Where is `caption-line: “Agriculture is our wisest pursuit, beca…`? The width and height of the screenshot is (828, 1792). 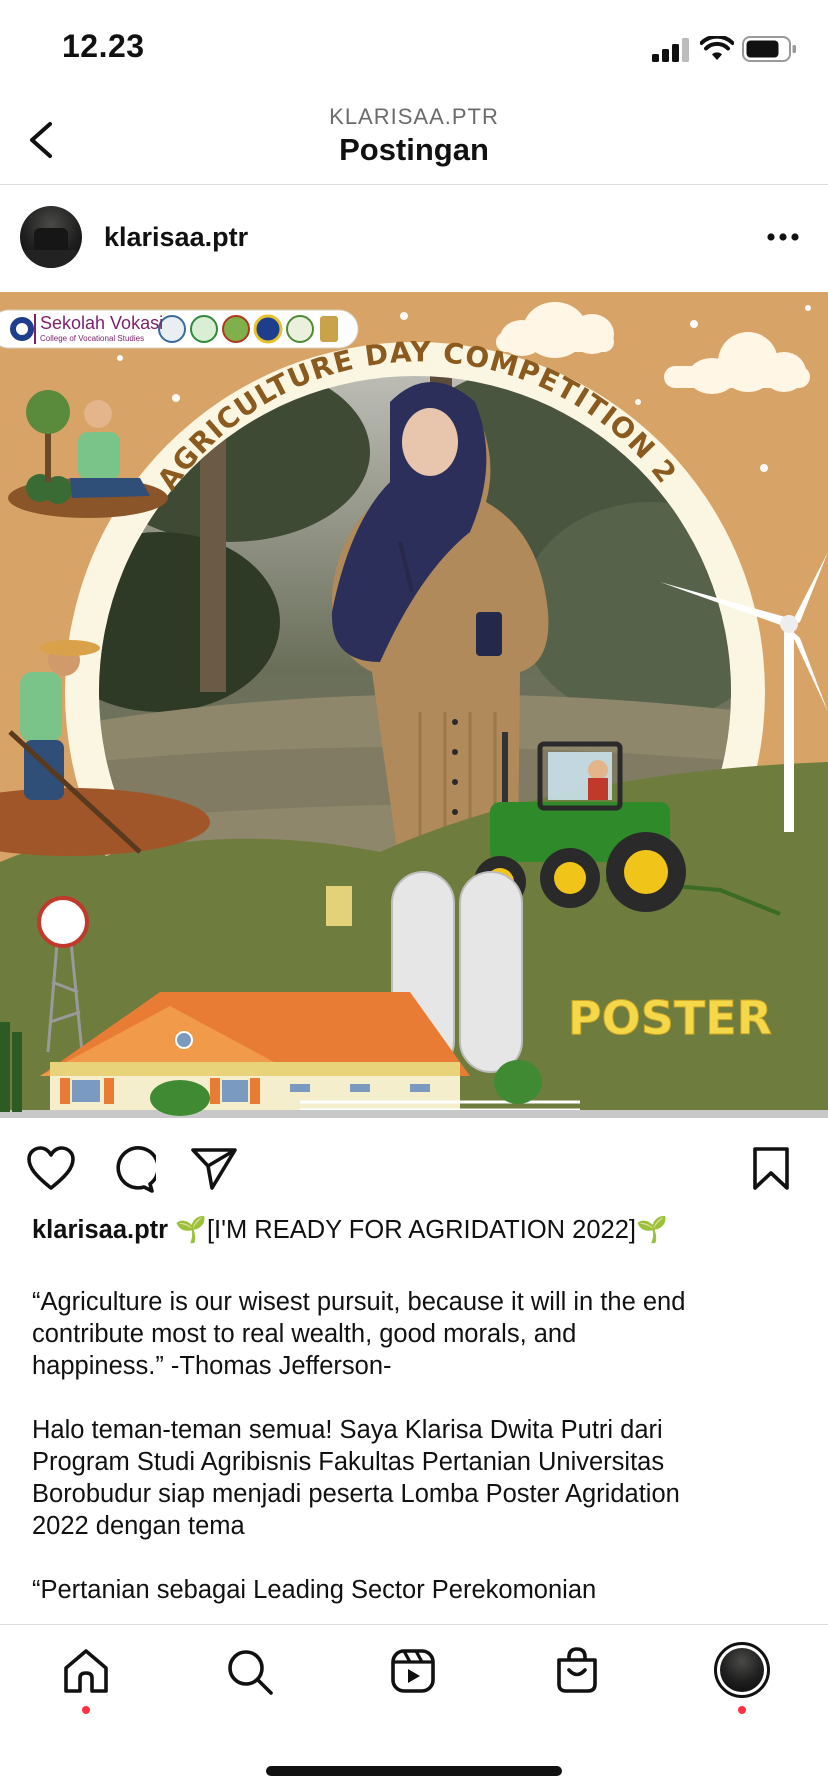
caption-line: “Agriculture is our wisest pursuit, beca… is located at coordinates (359, 1302).